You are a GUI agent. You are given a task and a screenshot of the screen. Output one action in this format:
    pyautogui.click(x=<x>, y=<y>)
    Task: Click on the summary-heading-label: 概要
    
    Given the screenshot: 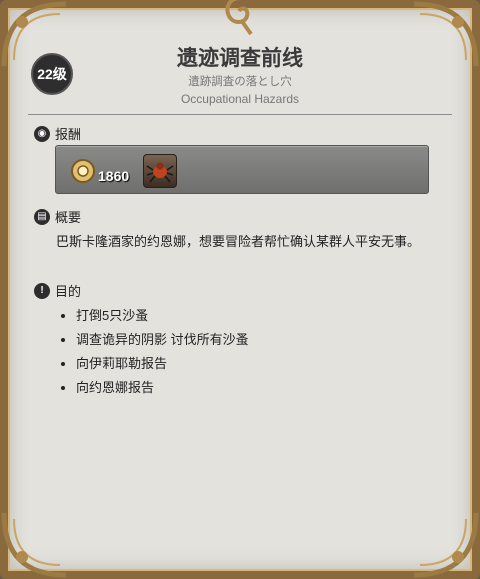 What is the action you would take?
    pyautogui.click(x=68, y=217)
    